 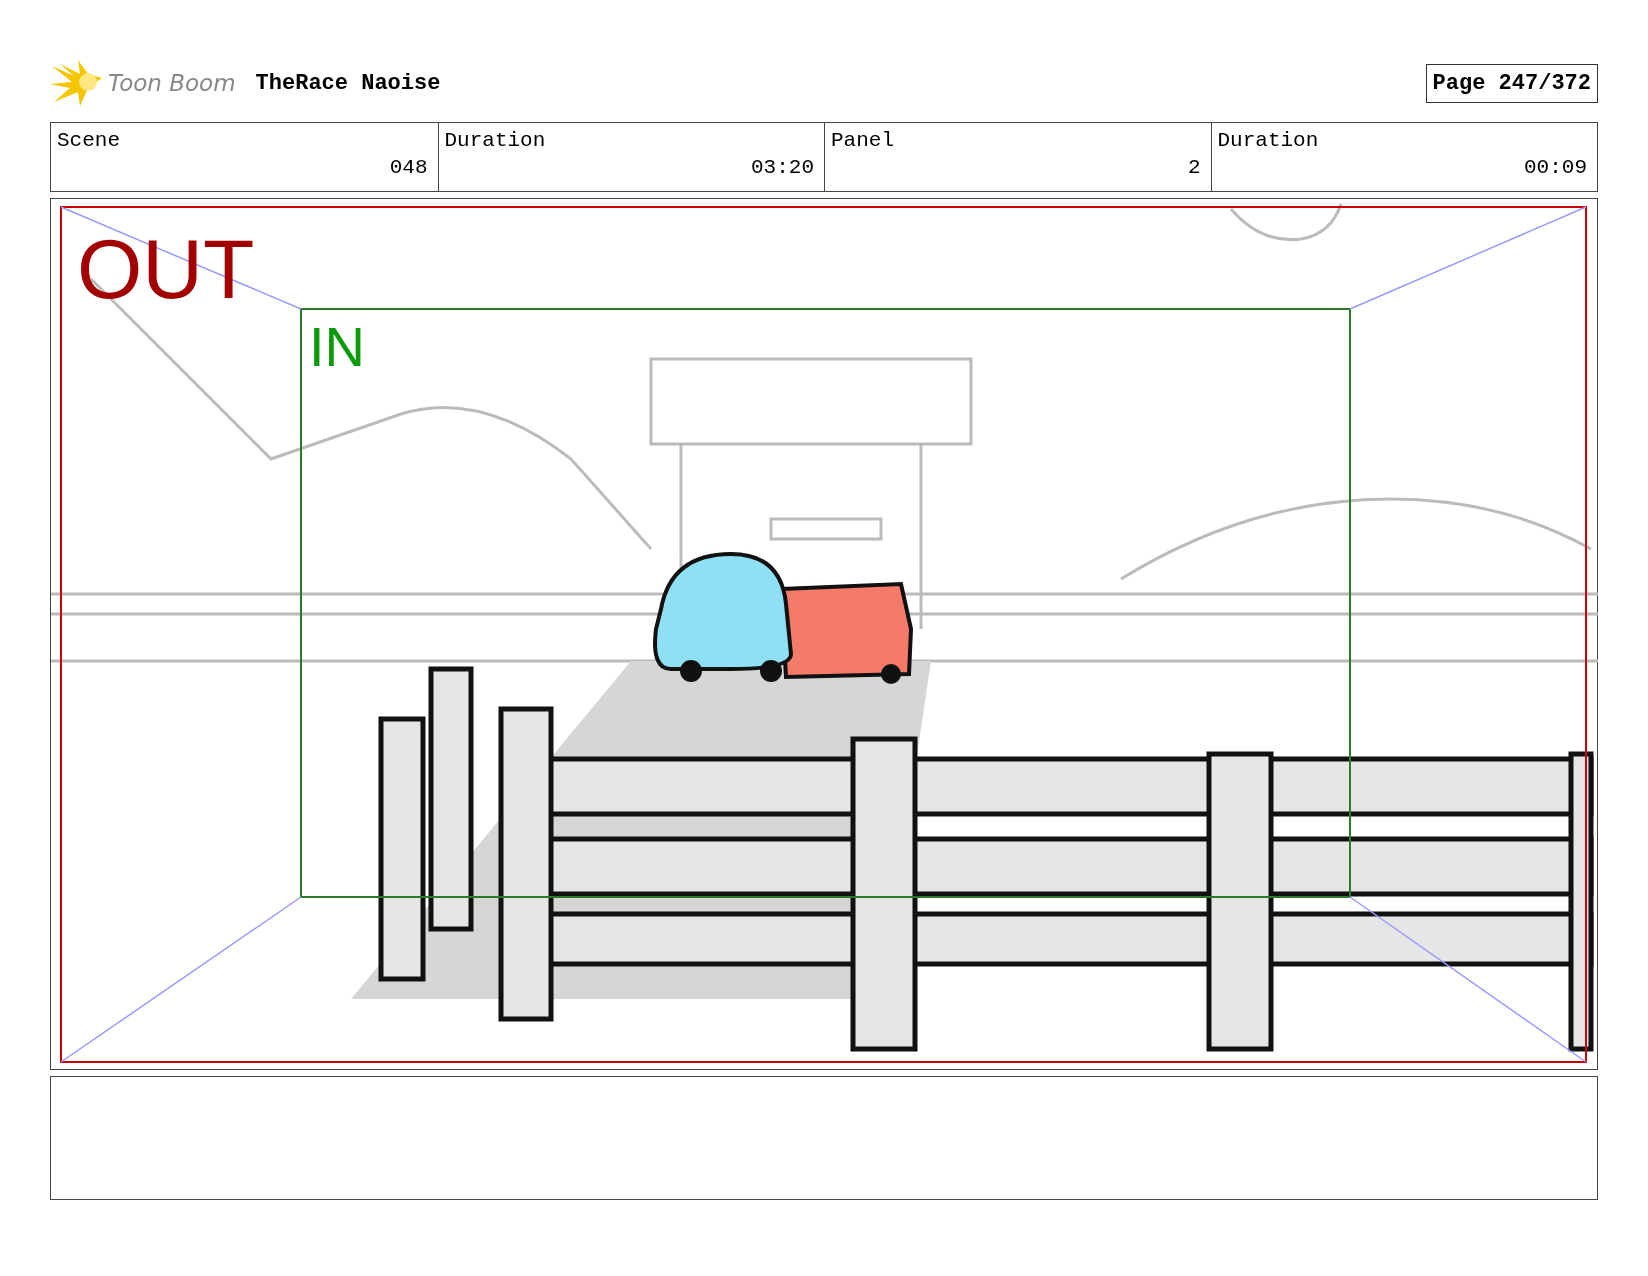 I want to click on column-header: Panel, so click(x=863, y=140).